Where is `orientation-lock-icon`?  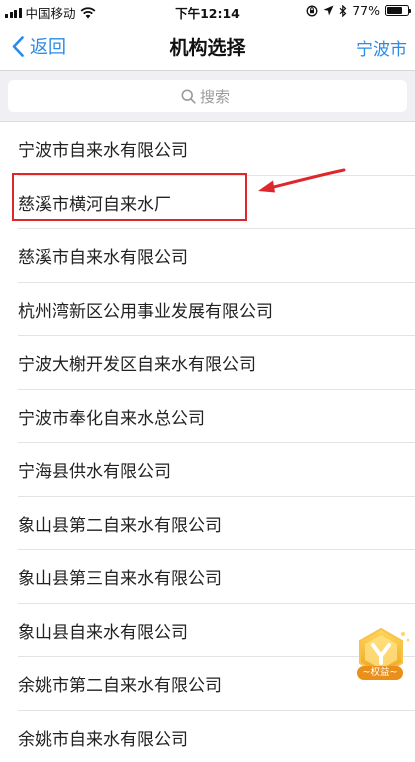 orientation-lock-icon is located at coordinates (312, 10).